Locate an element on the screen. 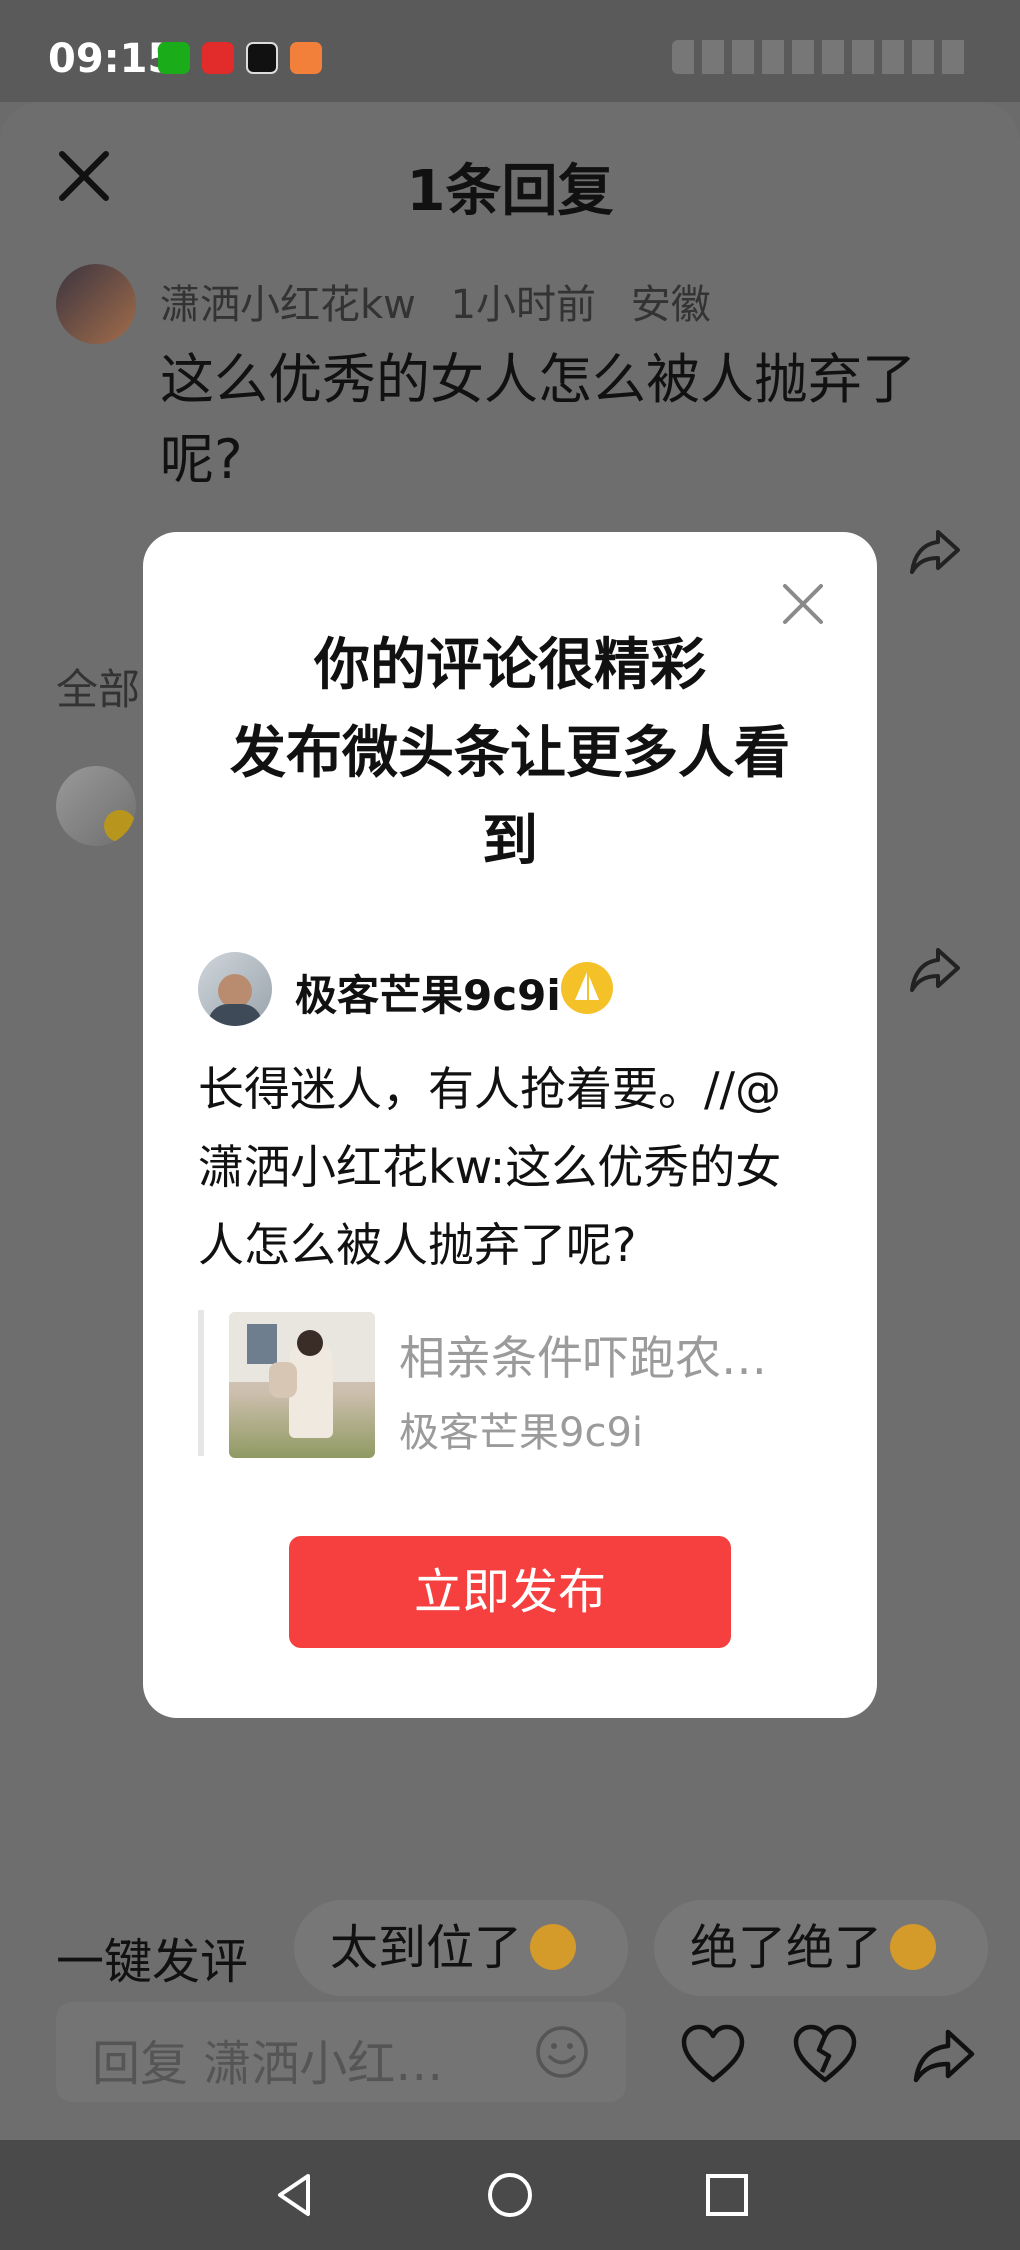 Image resolution: width=1020 pixels, height=2250 pixels. like-heart-icon is located at coordinates (713, 2055).